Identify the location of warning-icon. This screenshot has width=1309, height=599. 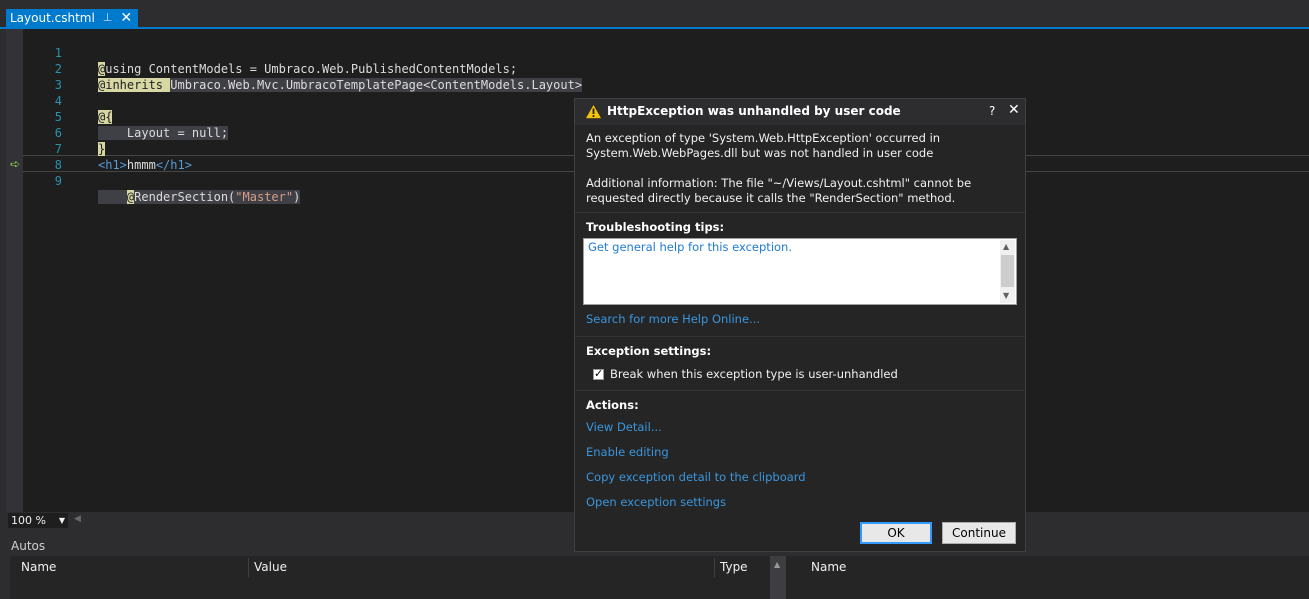
(593, 111).